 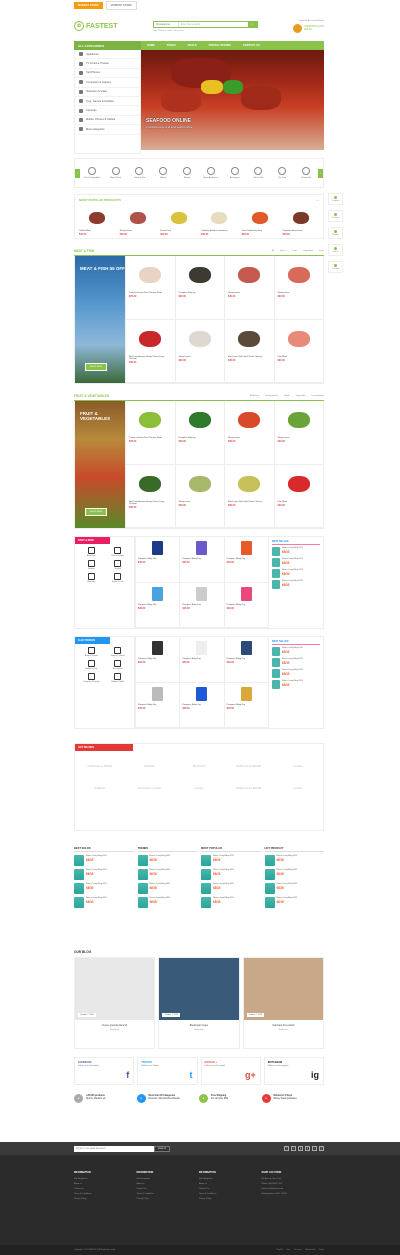 I want to click on category-tile: Beverages, so click(x=235, y=173).